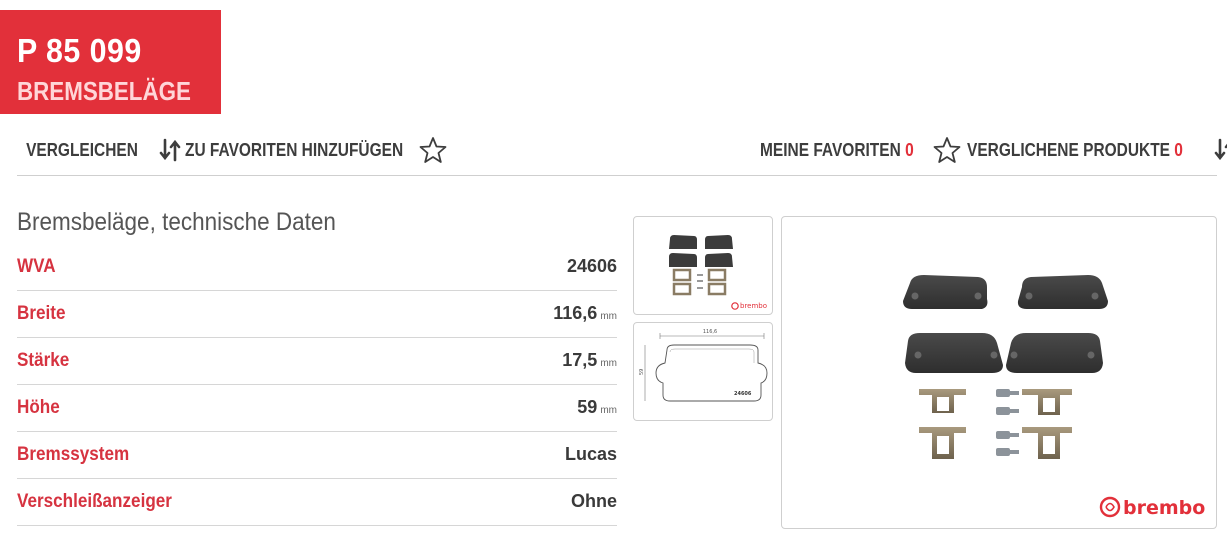  I want to click on drawing-height-label: 59, so click(642, 372).